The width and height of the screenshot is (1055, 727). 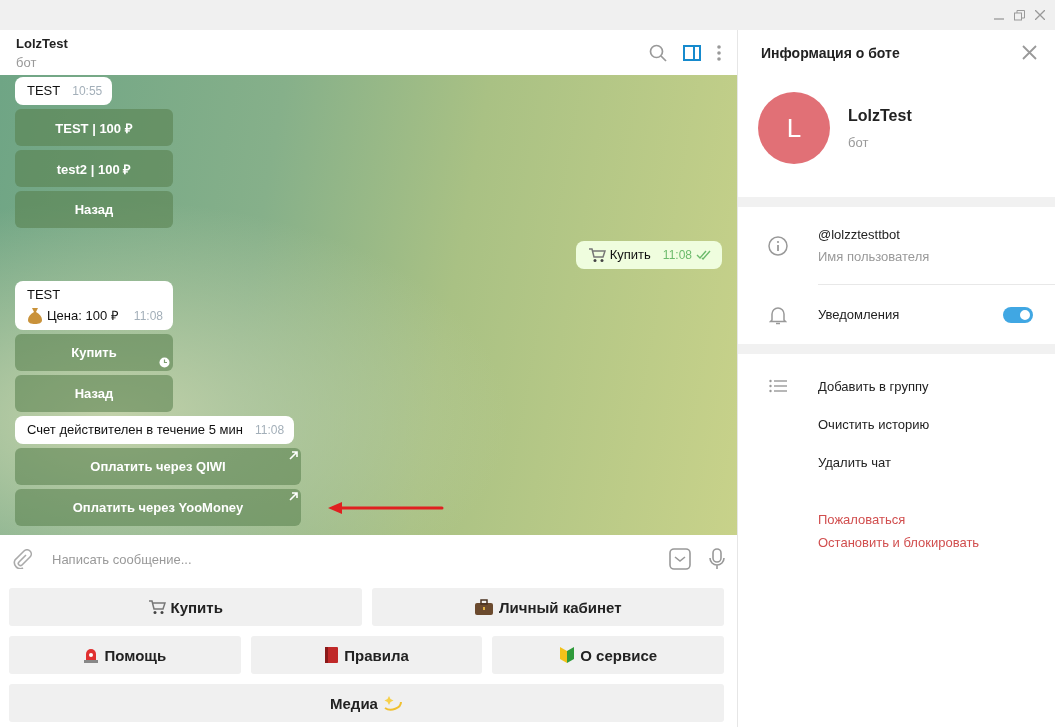 I want to click on reply-keyboard-button: Правила, so click(x=366, y=655).